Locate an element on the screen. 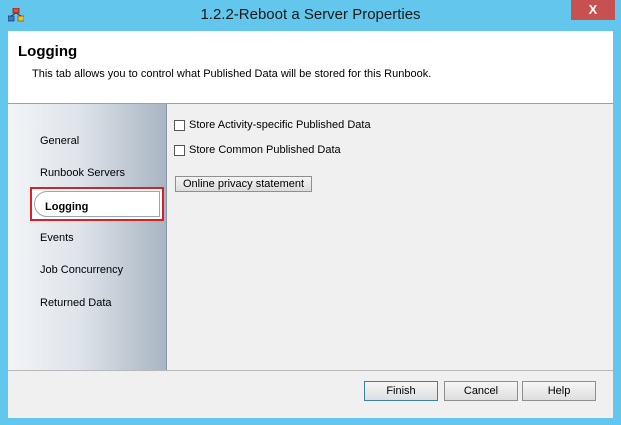 The image size is (621, 425). sidebar-item-events: Events is located at coordinates (57, 238).